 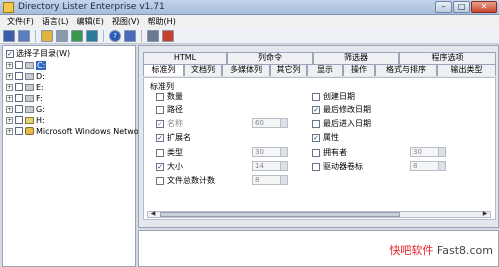 I want to click on tree-item-d: + D:, so click(x=25, y=76).